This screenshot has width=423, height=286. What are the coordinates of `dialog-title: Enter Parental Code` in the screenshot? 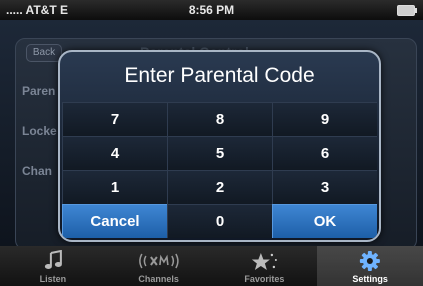 It's located at (219, 75).